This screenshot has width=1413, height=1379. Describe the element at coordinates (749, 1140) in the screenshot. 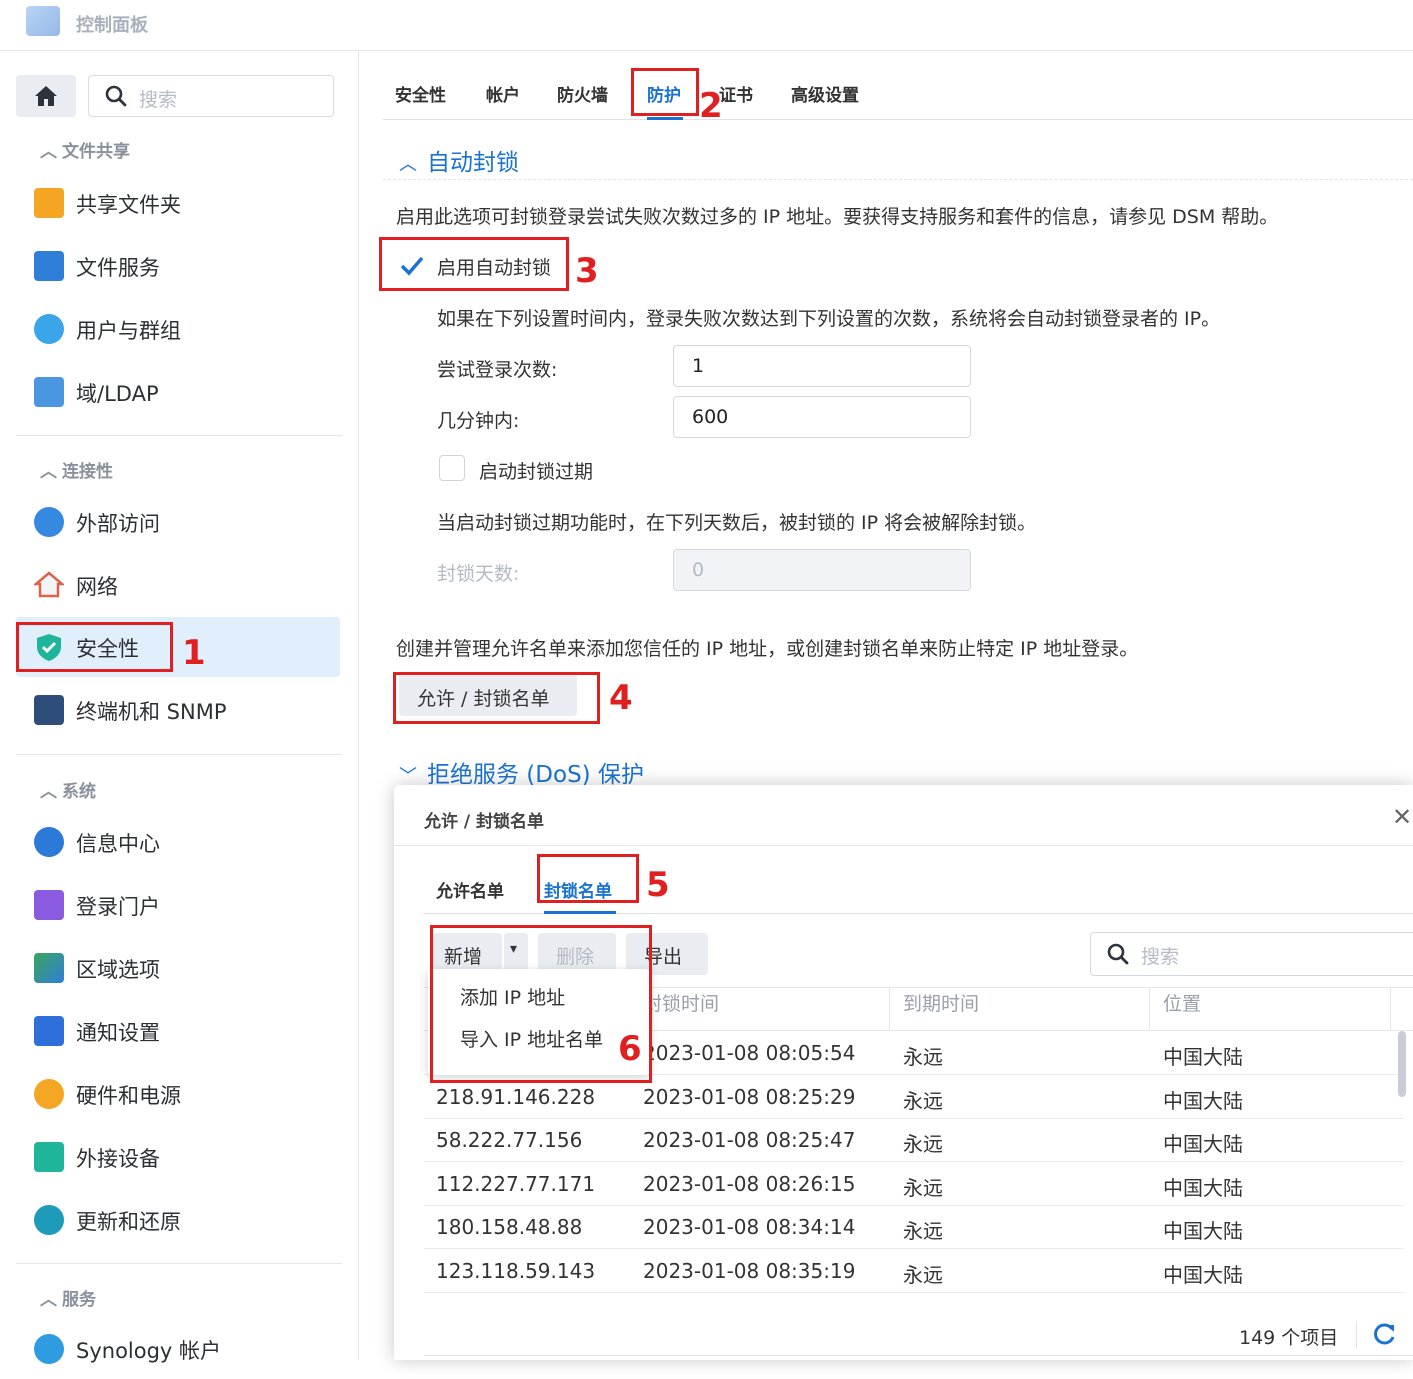

I see `cell-block-time: 2023-01-08 08:25:47` at that location.